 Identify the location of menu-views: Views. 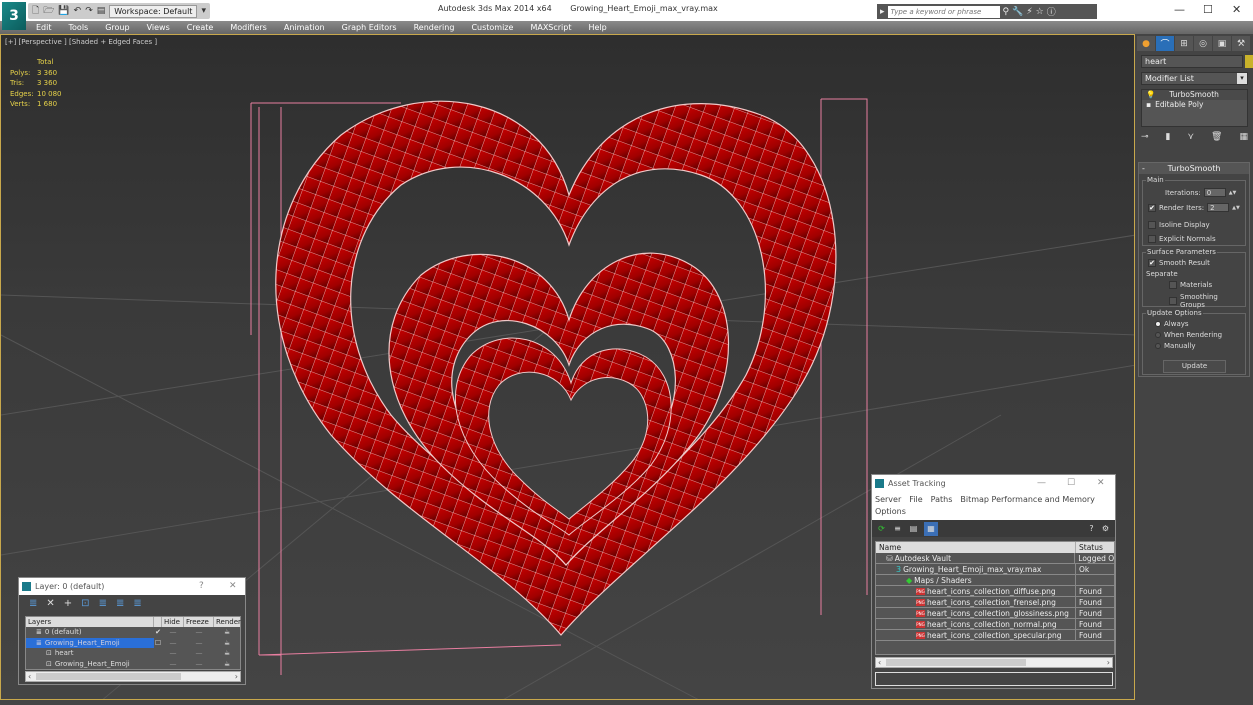
(158, 27).